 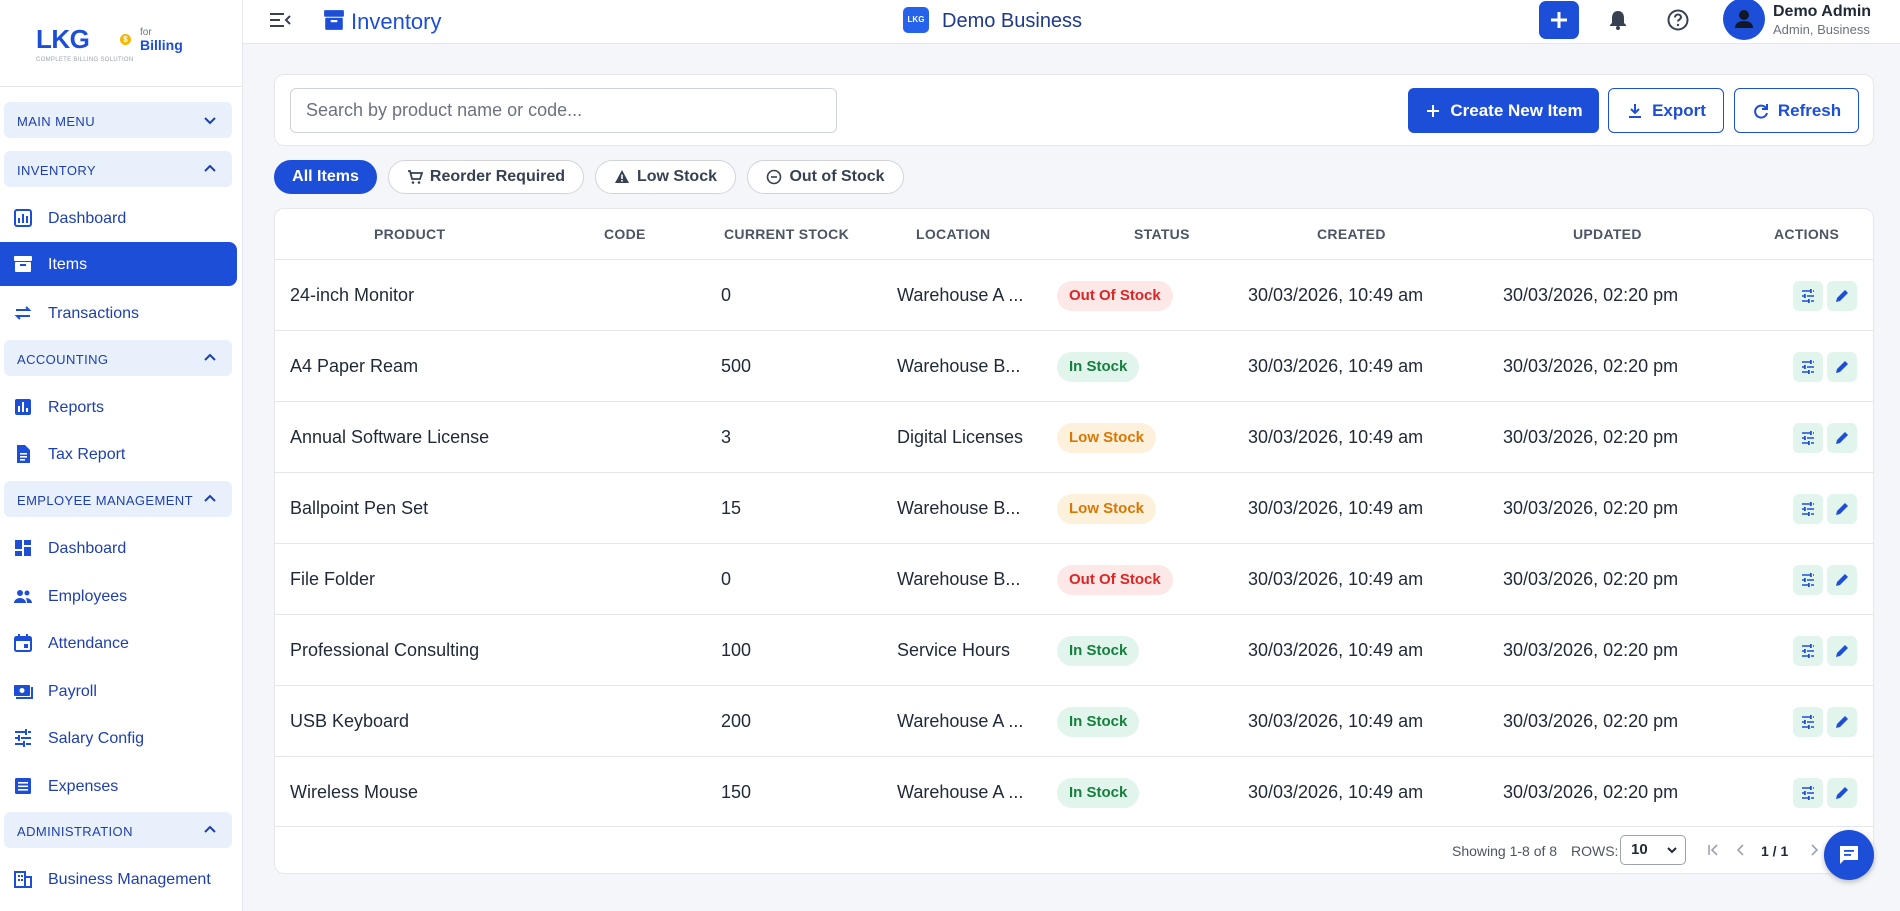 I want to click on sidebar-item-label: Payroll, so click(x=72, y=691).